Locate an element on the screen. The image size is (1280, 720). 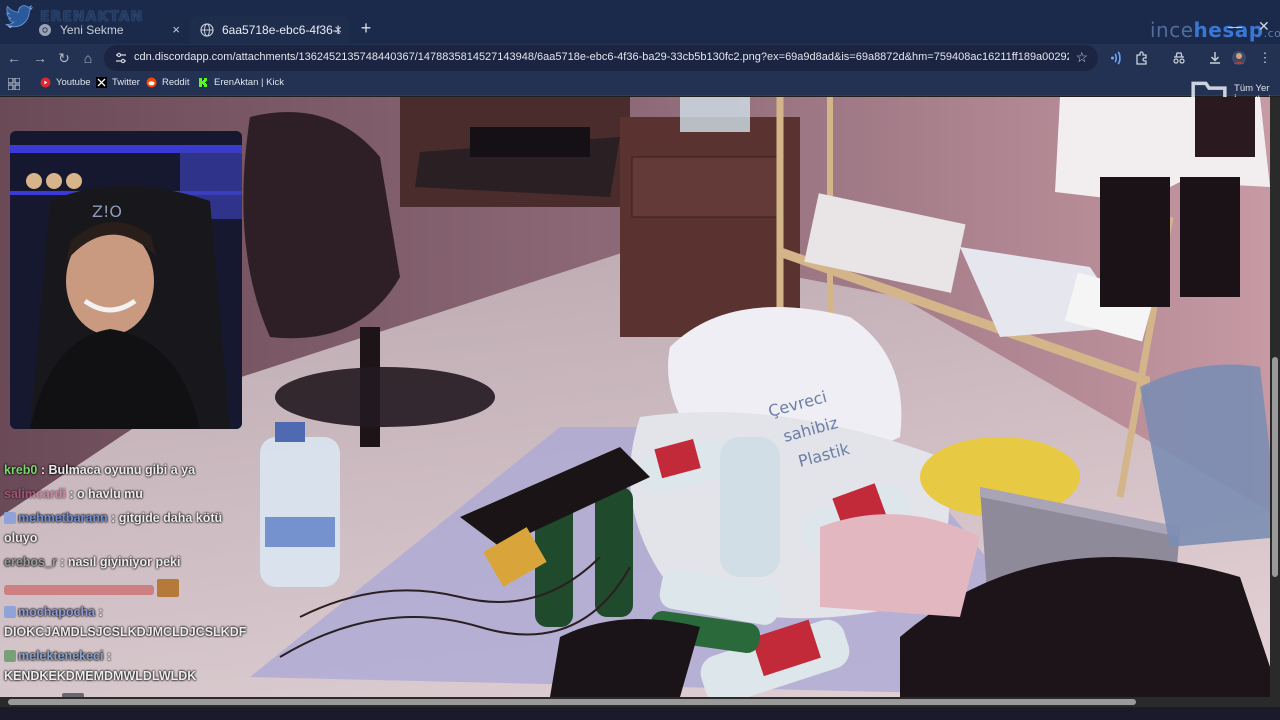
minimize-button: — is located at coordinates (1235, 26).